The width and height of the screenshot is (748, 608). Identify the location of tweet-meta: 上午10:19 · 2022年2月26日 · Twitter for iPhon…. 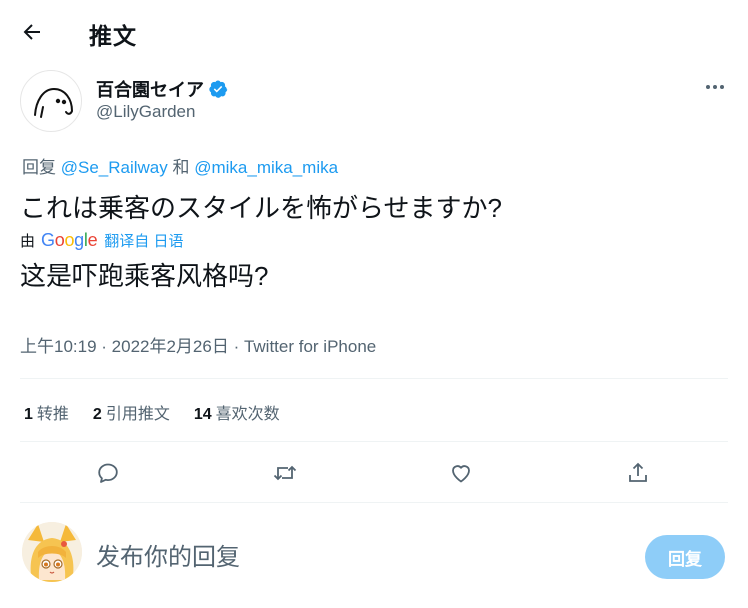
(198, 346).